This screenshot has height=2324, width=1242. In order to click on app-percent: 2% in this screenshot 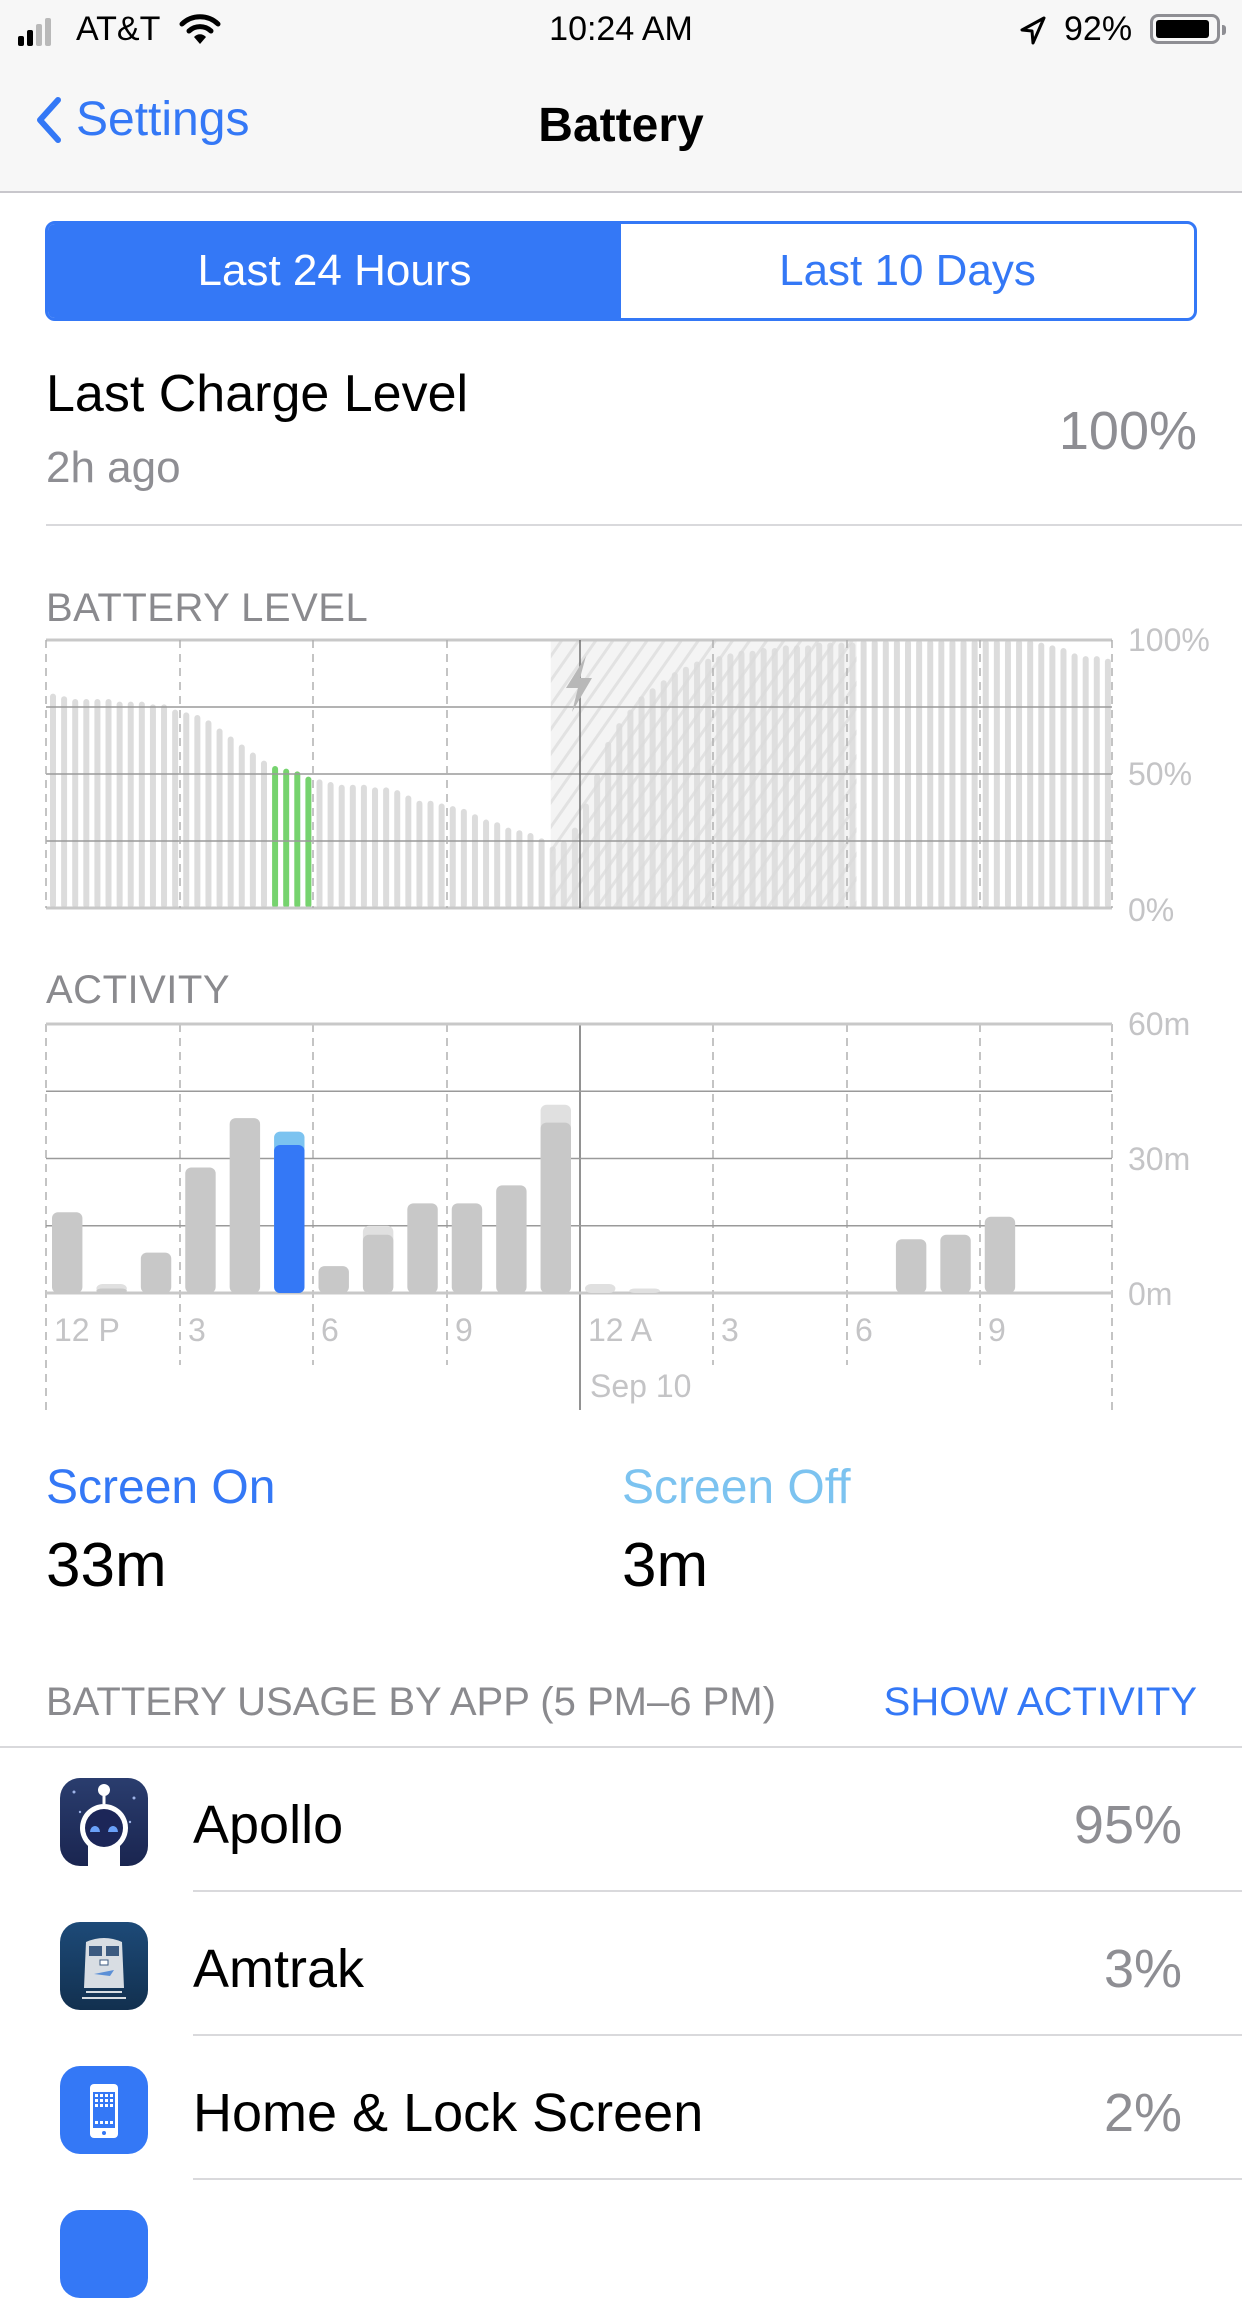, I will do `click(1142, 2113)`.